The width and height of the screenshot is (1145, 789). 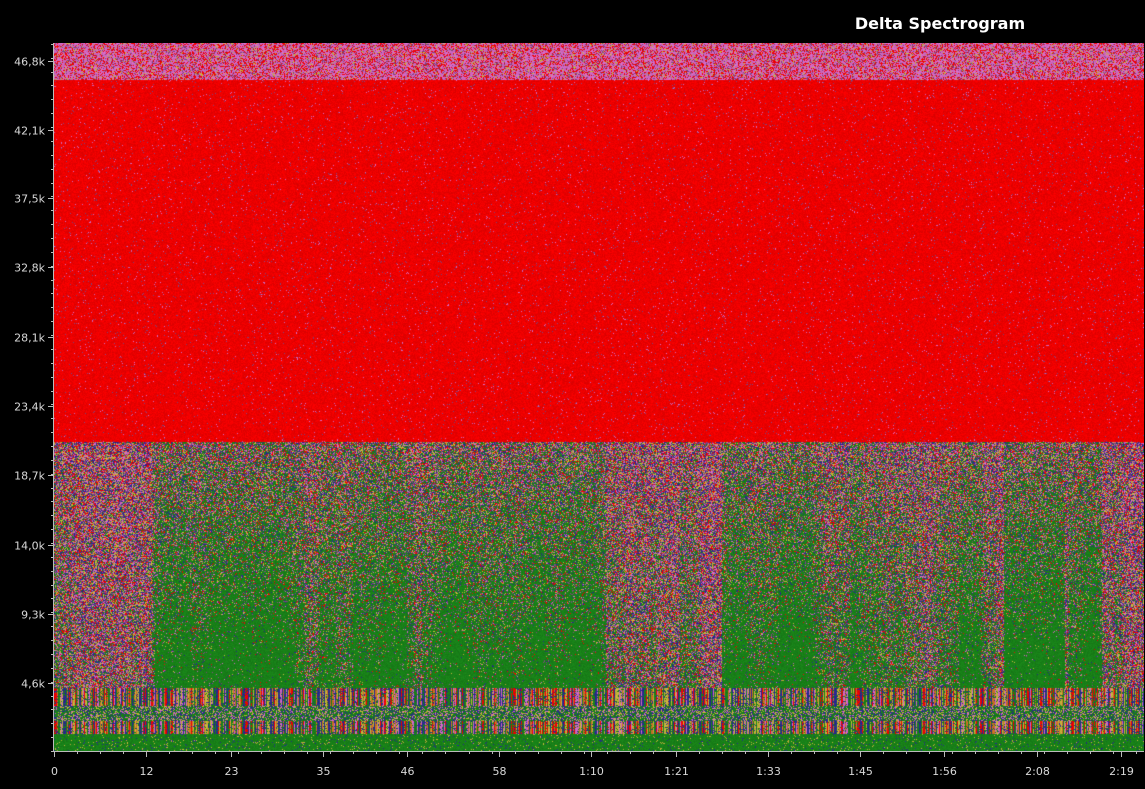 I want to click on x-tick-label: 23, so click(x=232, y=771).